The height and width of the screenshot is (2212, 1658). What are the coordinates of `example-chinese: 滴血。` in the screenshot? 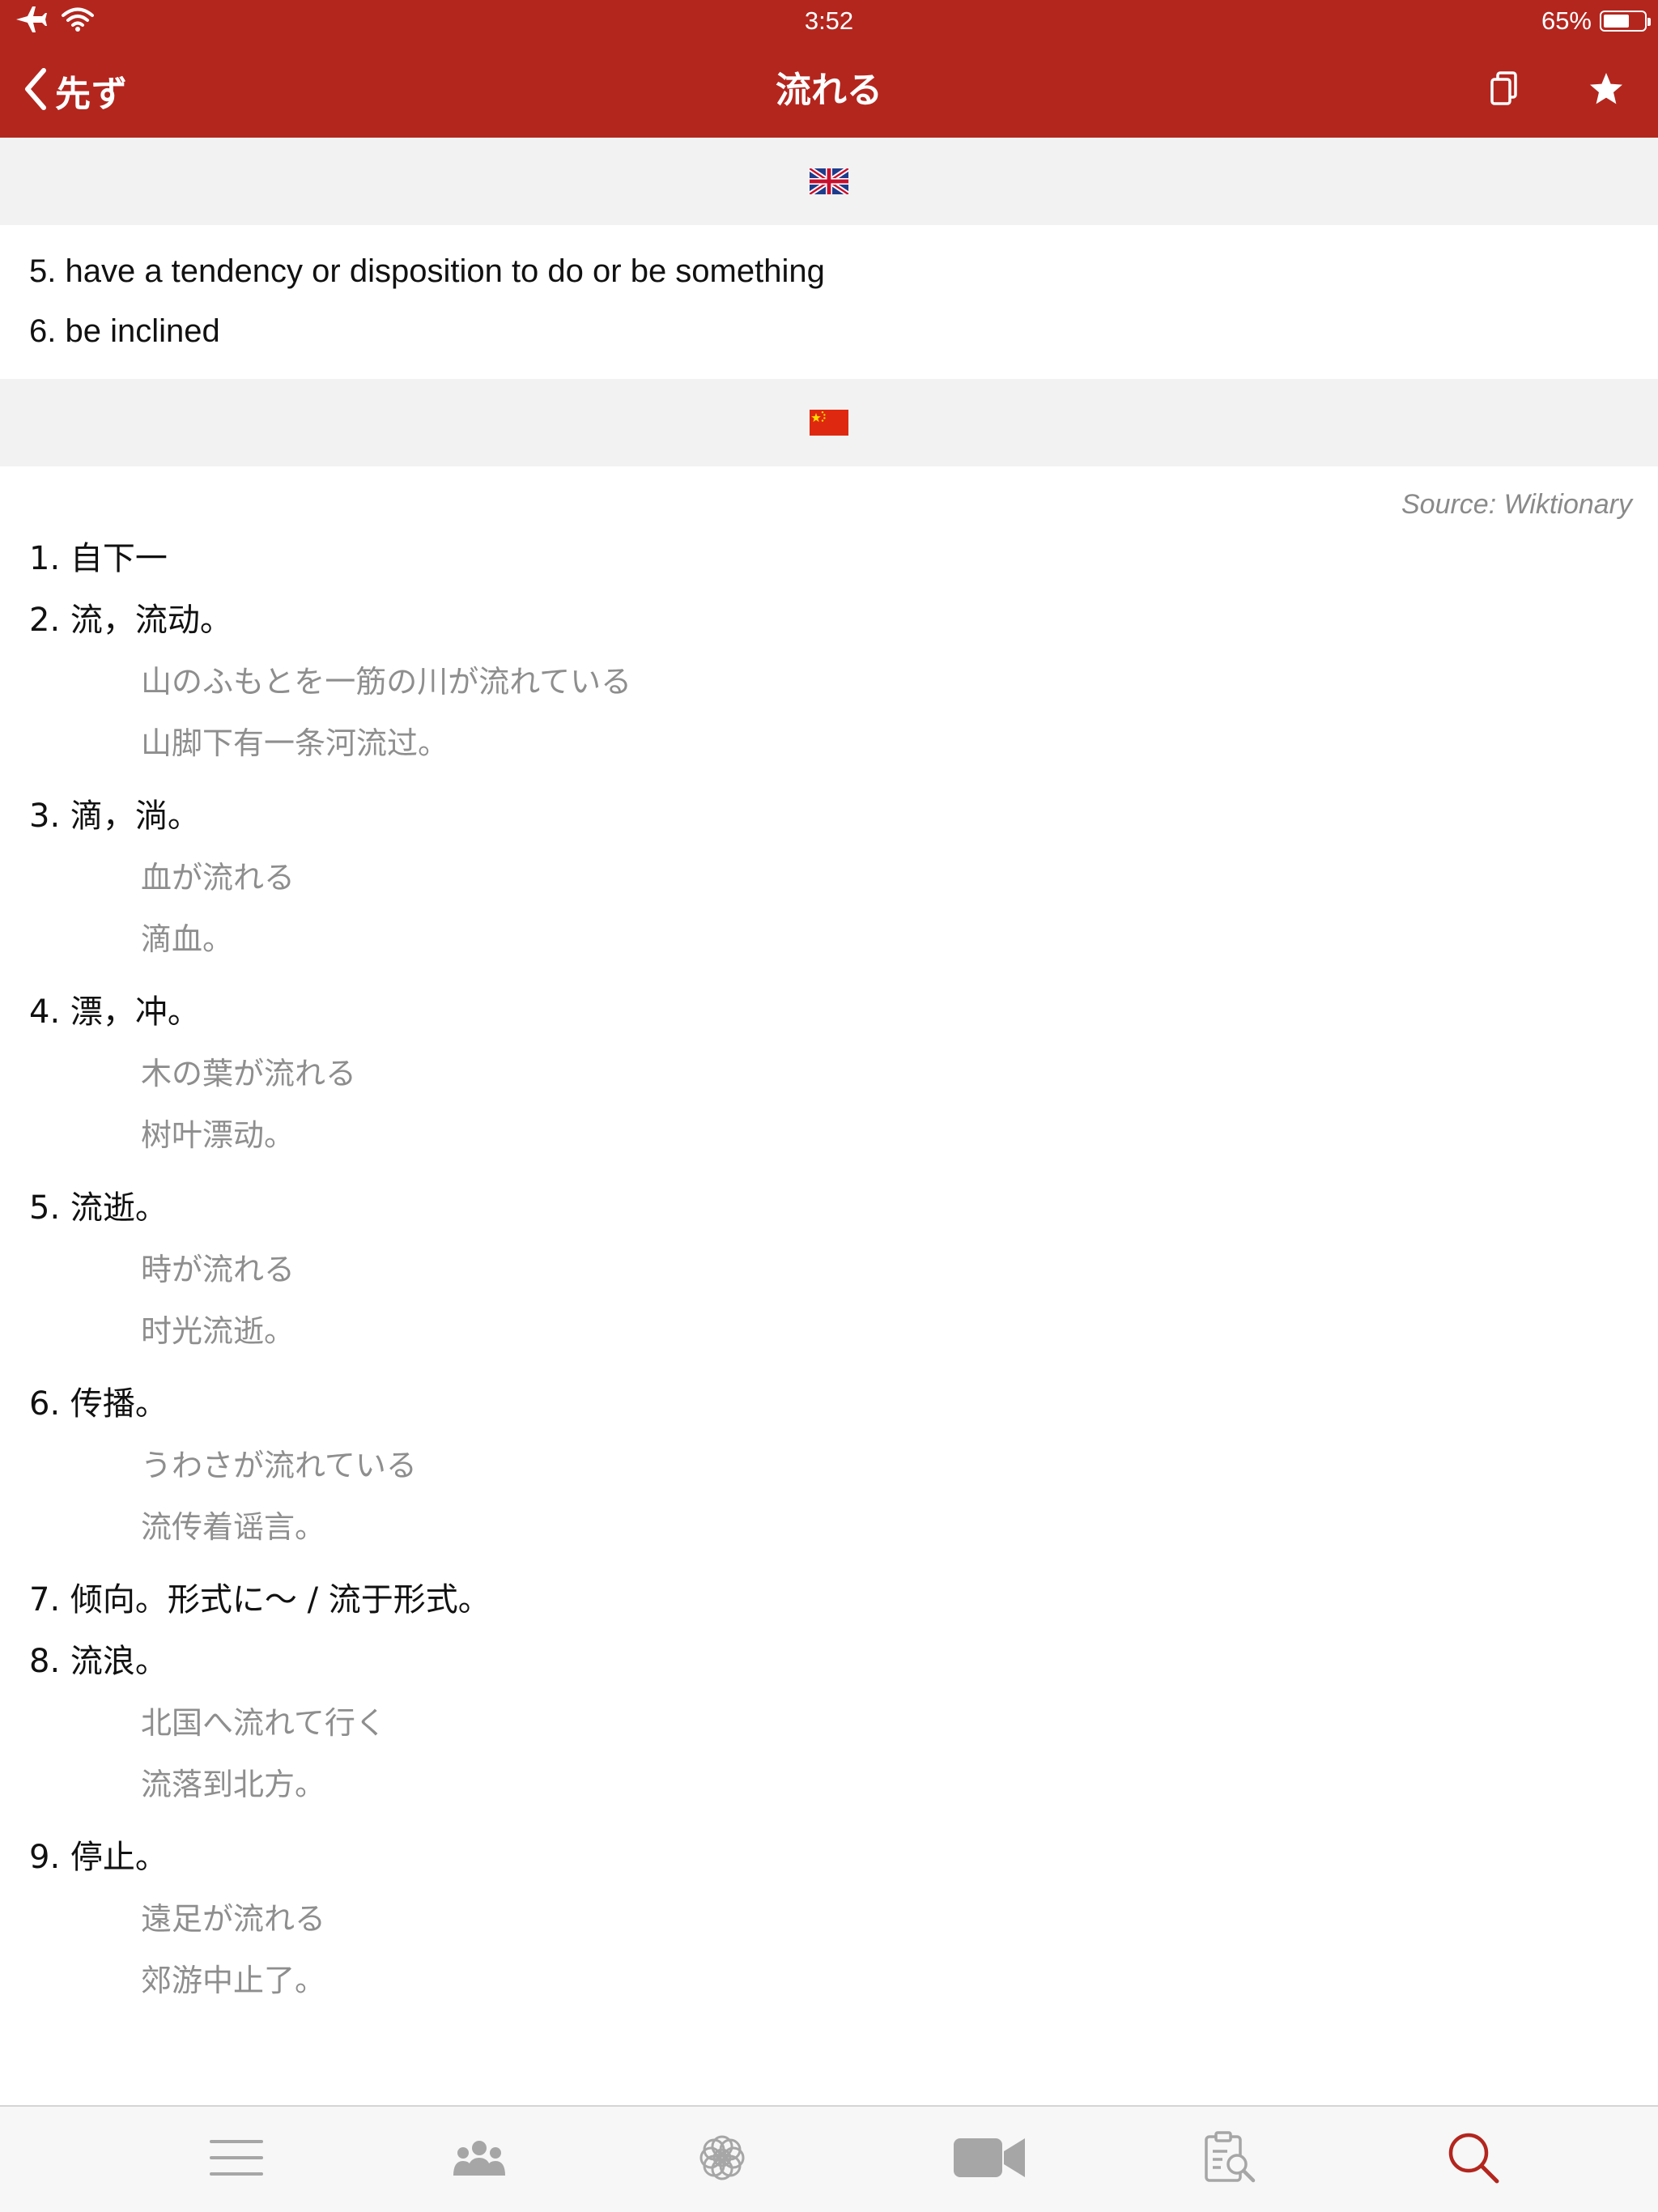 It's located at (187, 939).